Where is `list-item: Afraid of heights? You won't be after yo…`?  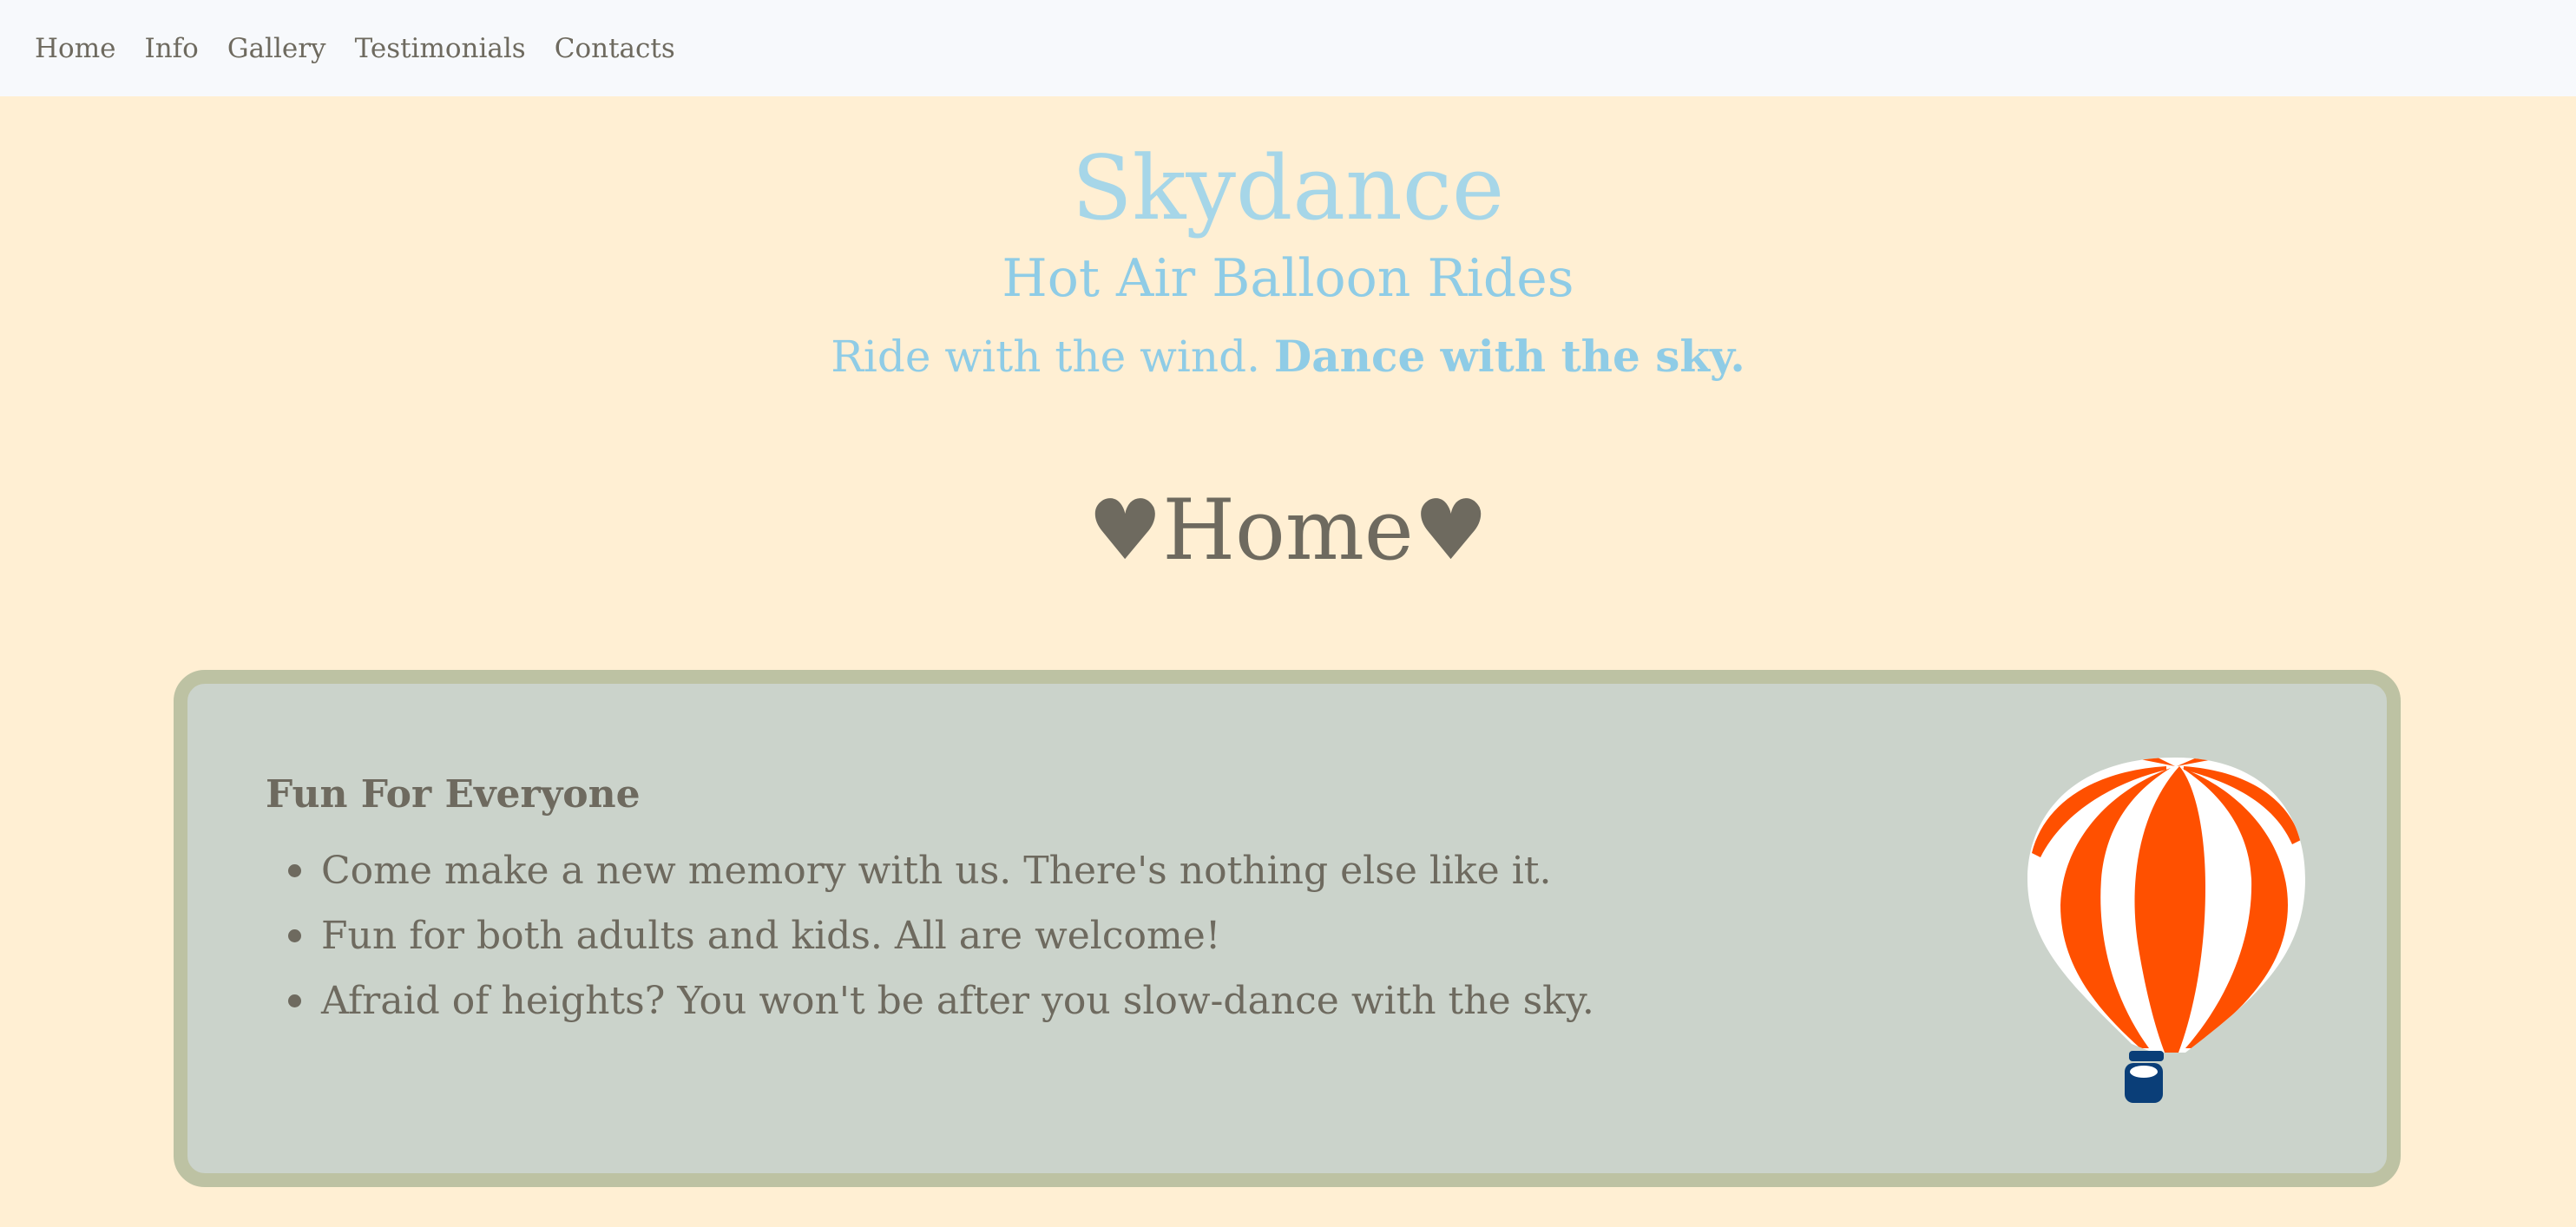
list-item: Afraid of heights? You won't be after yo… is located at coordinates (930, 1001).